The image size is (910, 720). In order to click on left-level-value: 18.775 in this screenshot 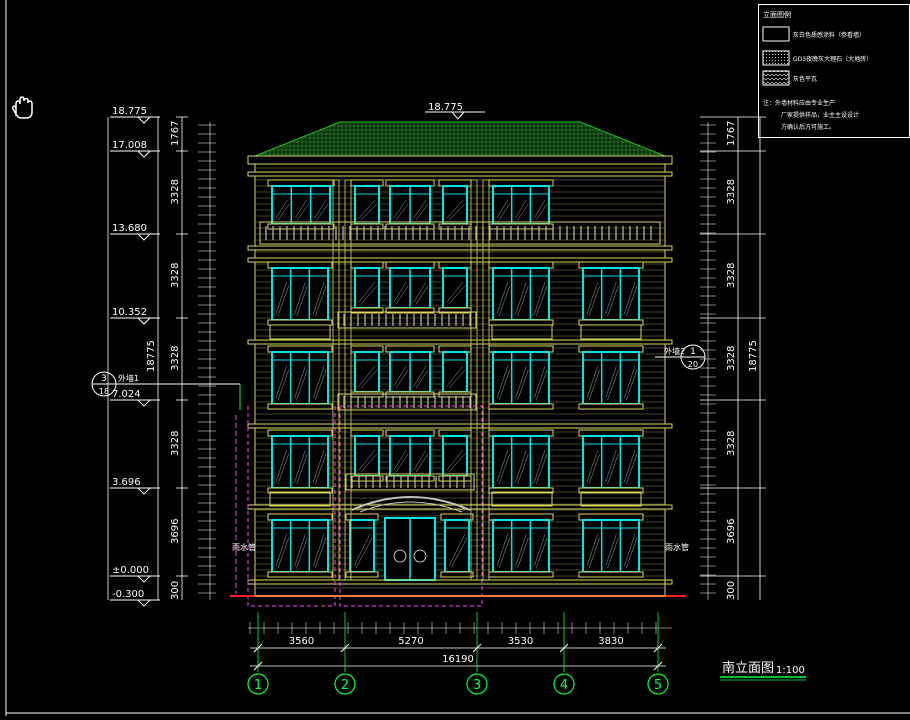, I will do `click(129, 111)`.